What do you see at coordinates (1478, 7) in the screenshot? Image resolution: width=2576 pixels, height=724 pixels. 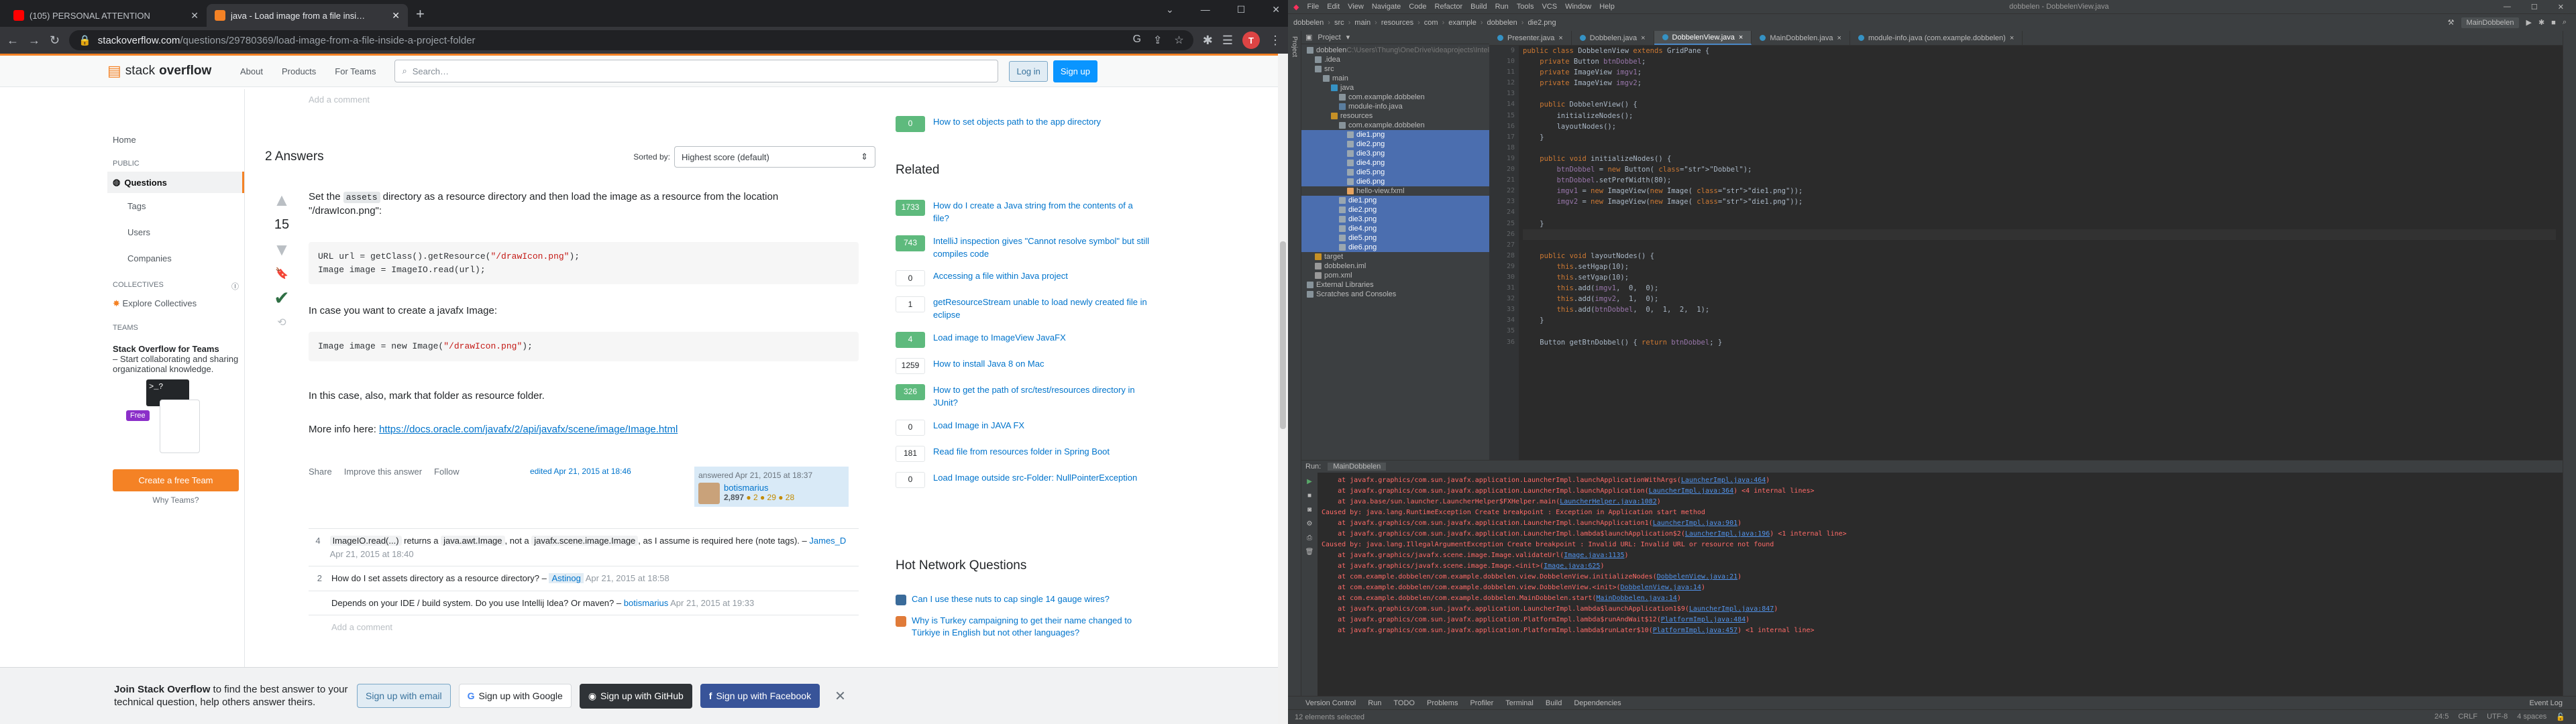 I see `menu-item-build: Build` at bounding box center [1478, 7].